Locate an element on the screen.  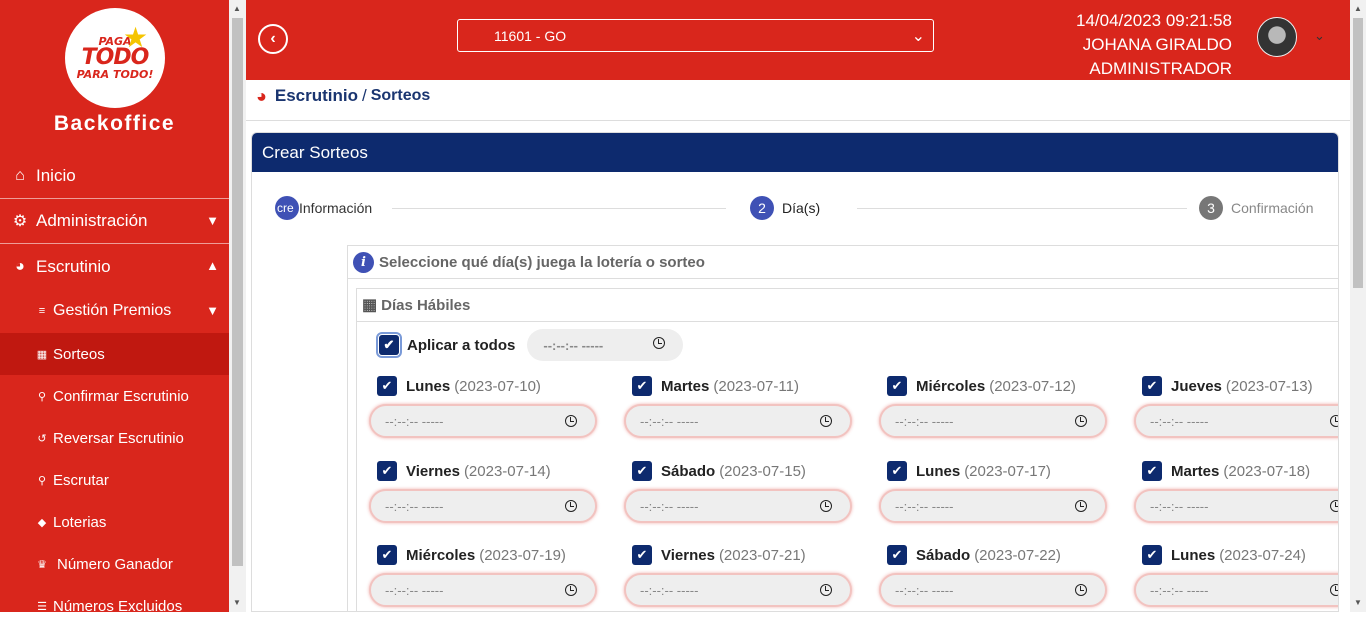
step-label: Información is located at coordinates (336, 208).